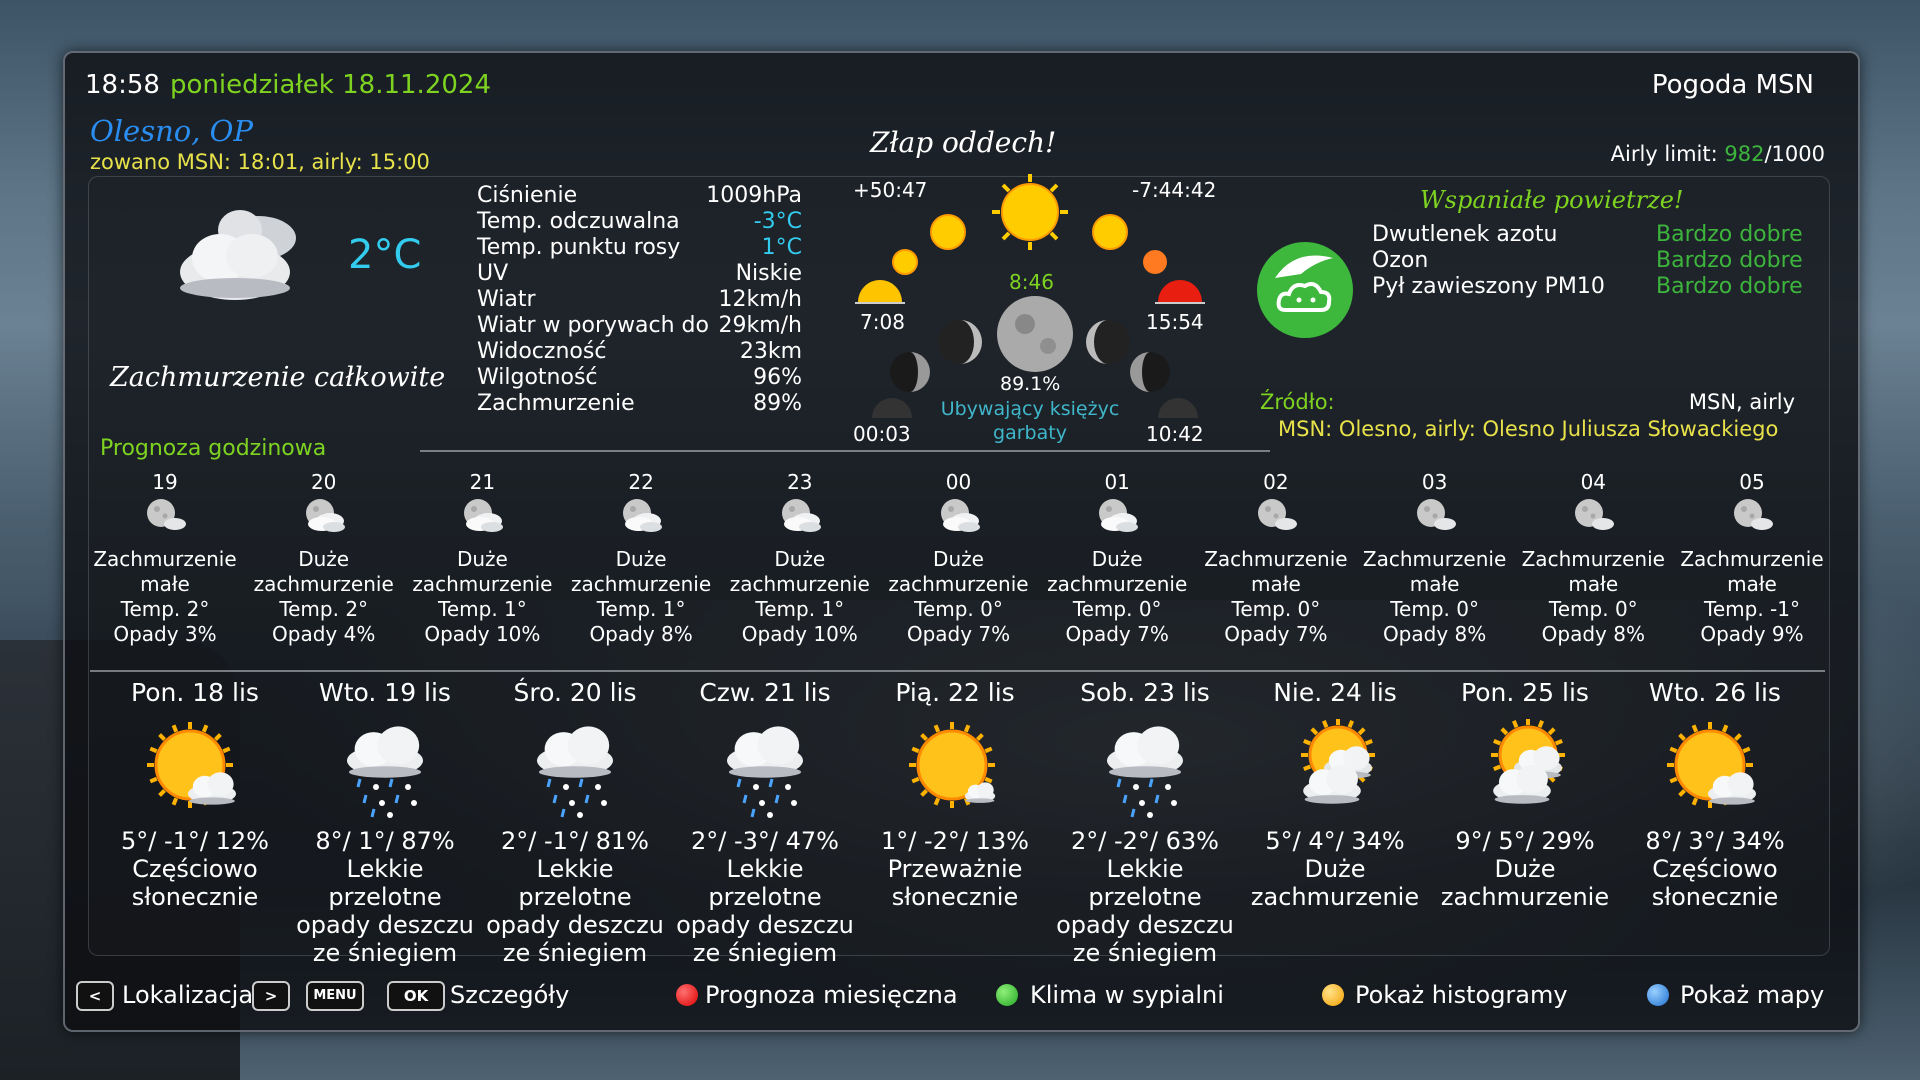  I want to click on hourly-precip: Opady 10%, so click(799, 634).